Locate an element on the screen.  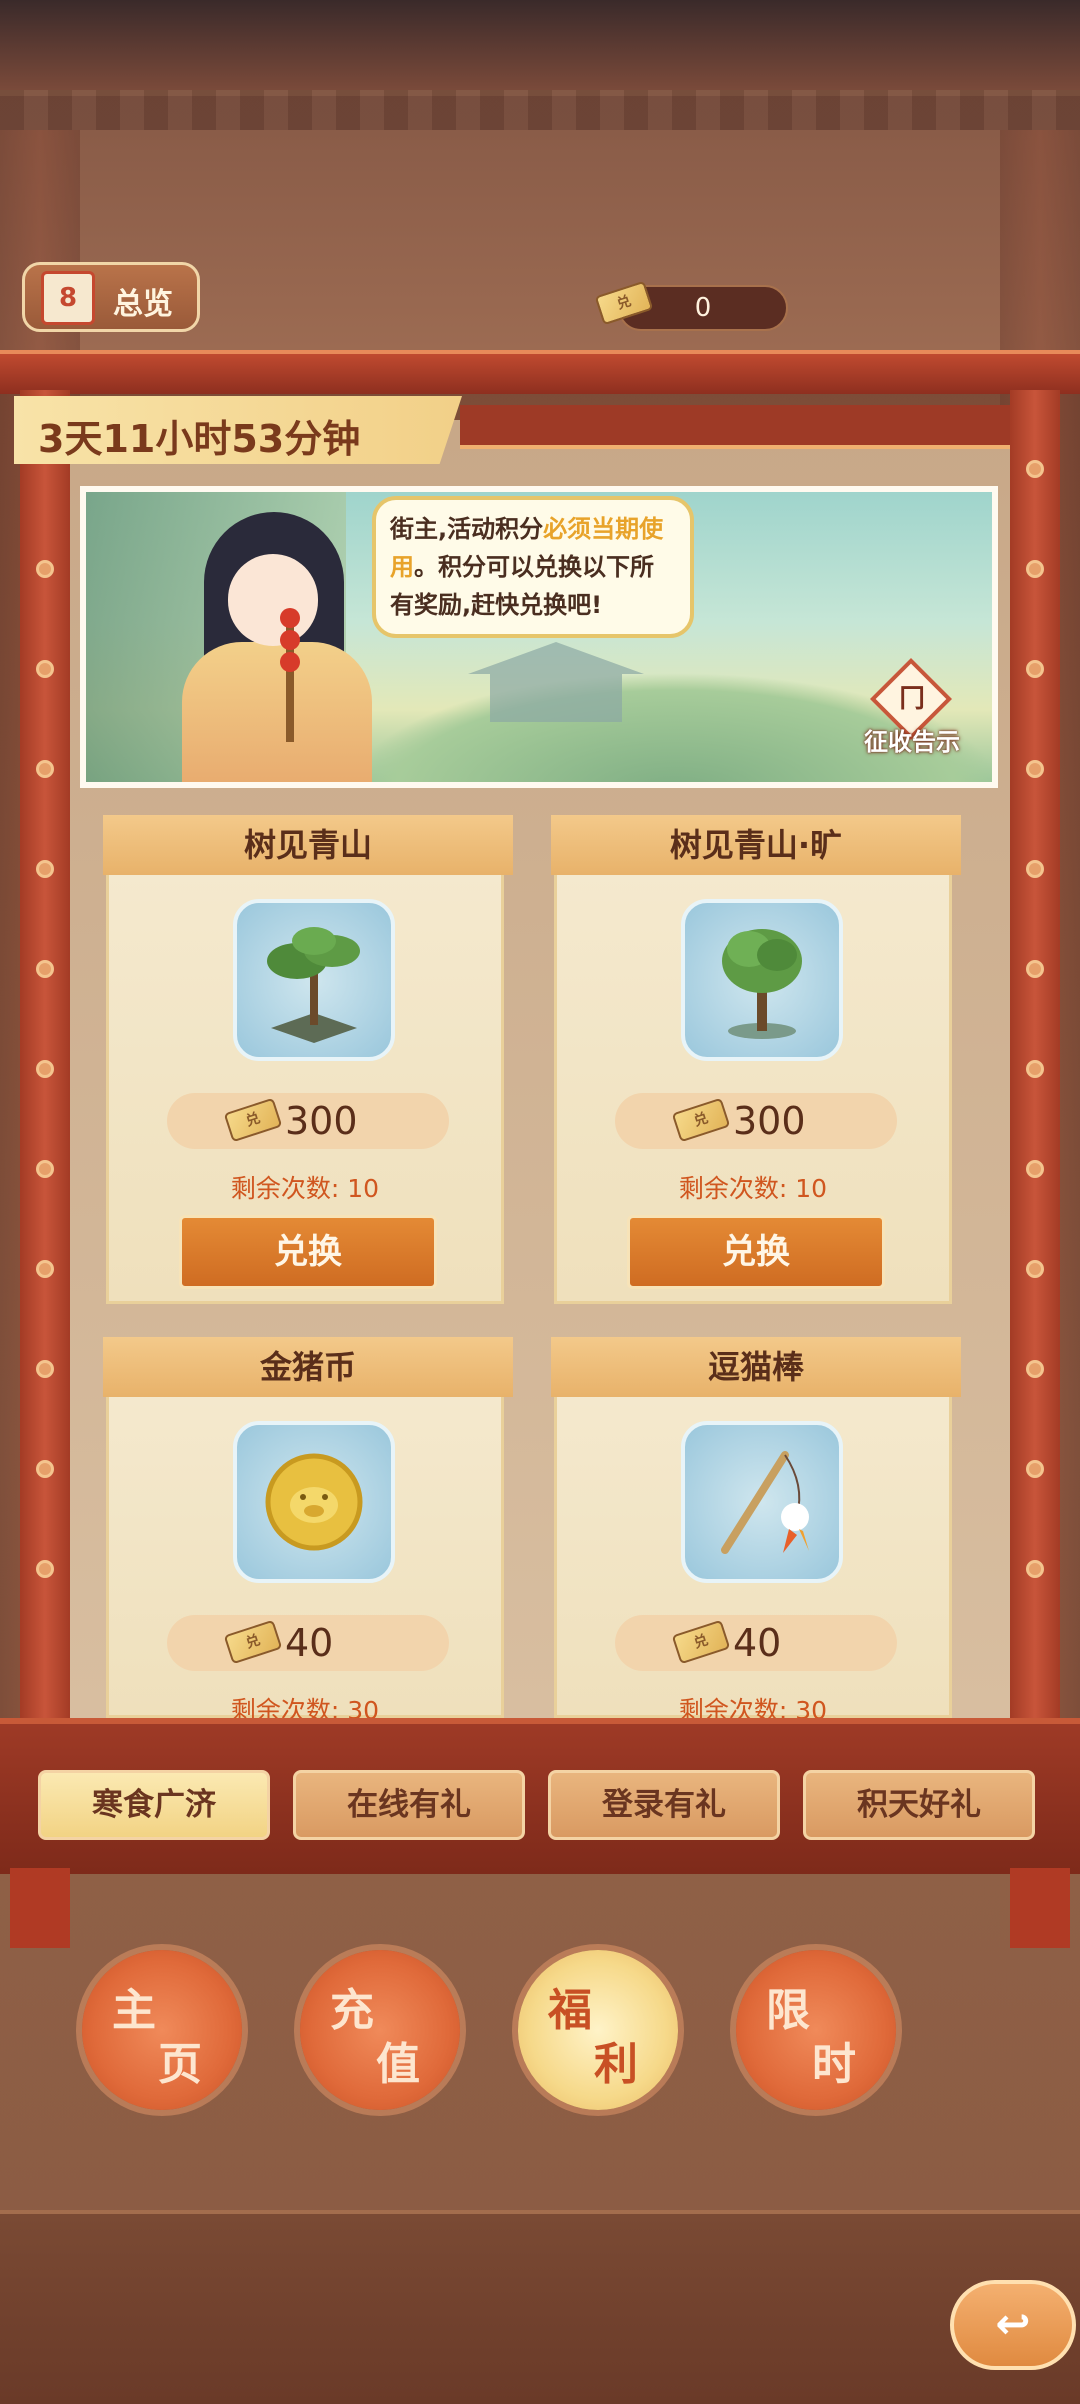
reward-card: 树见青山·旷 兑 300 剩余次数: 10 兑换 is located at coordinates (756, 1059).